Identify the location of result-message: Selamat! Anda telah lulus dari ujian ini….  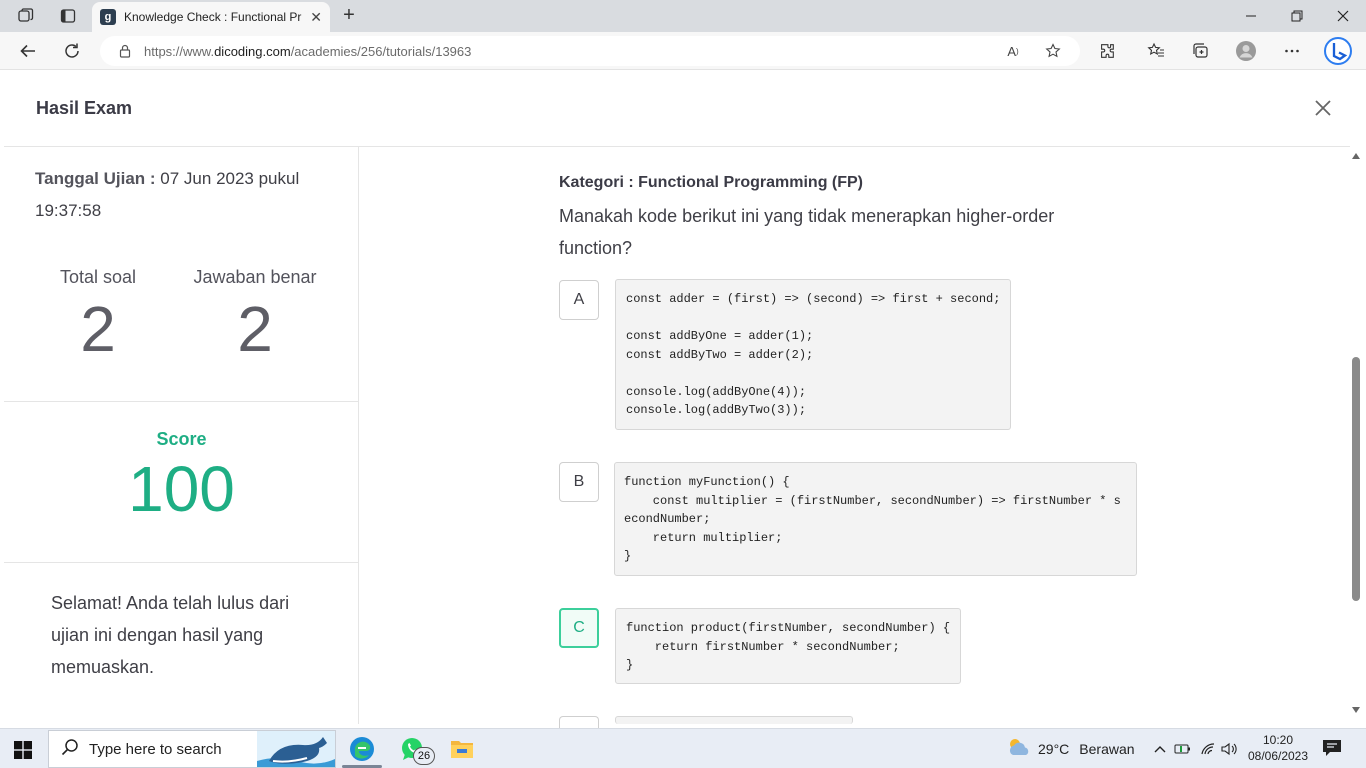
(170, 635).